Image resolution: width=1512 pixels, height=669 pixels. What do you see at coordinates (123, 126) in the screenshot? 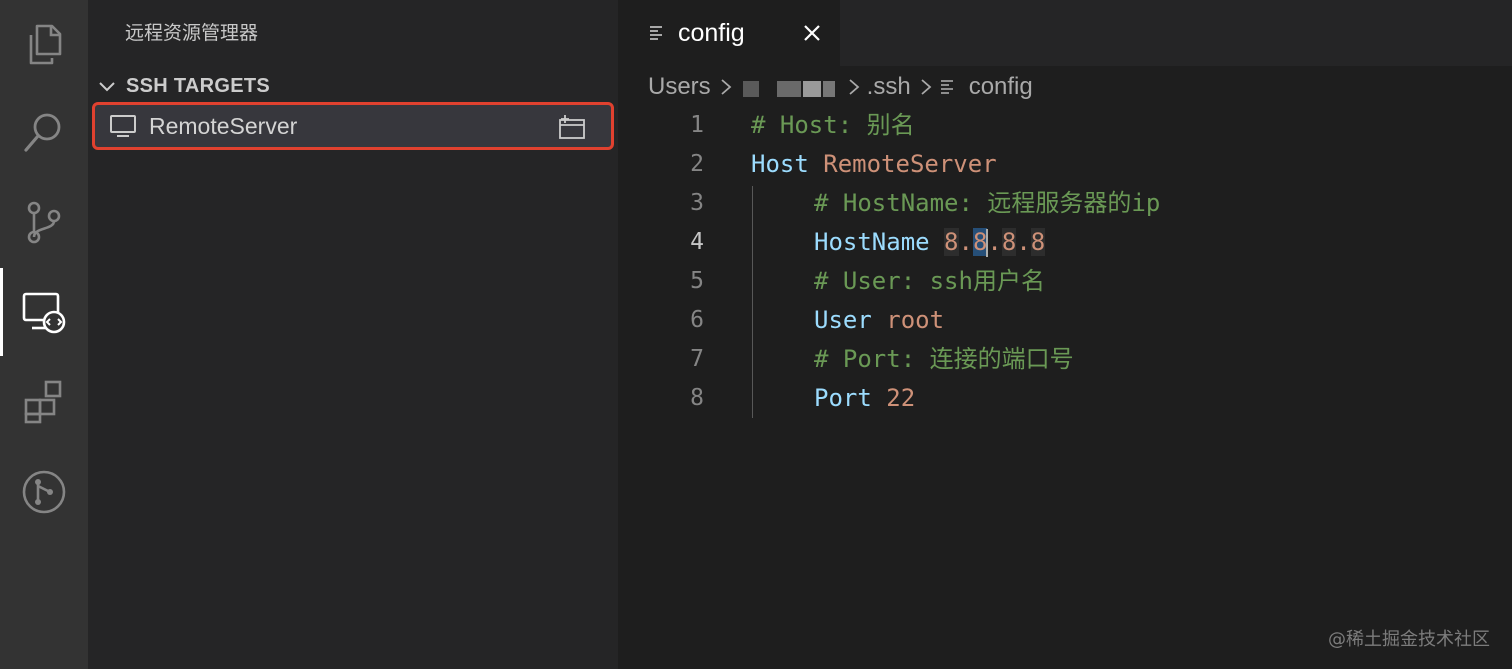
I see `monitor-icon` at bounding box center [123, 126].